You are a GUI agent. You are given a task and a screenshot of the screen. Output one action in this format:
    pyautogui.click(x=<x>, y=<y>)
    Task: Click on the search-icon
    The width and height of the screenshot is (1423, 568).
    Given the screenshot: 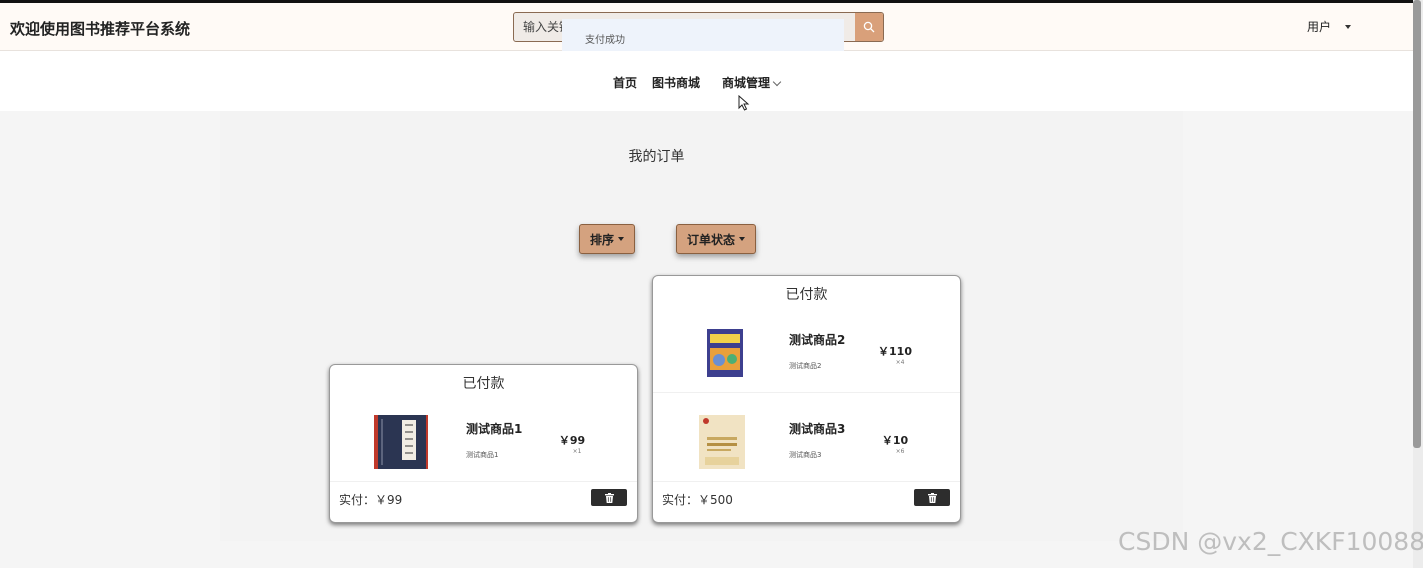 What is the action you would take?
    pyautogui.click(x=869, y=27)
    